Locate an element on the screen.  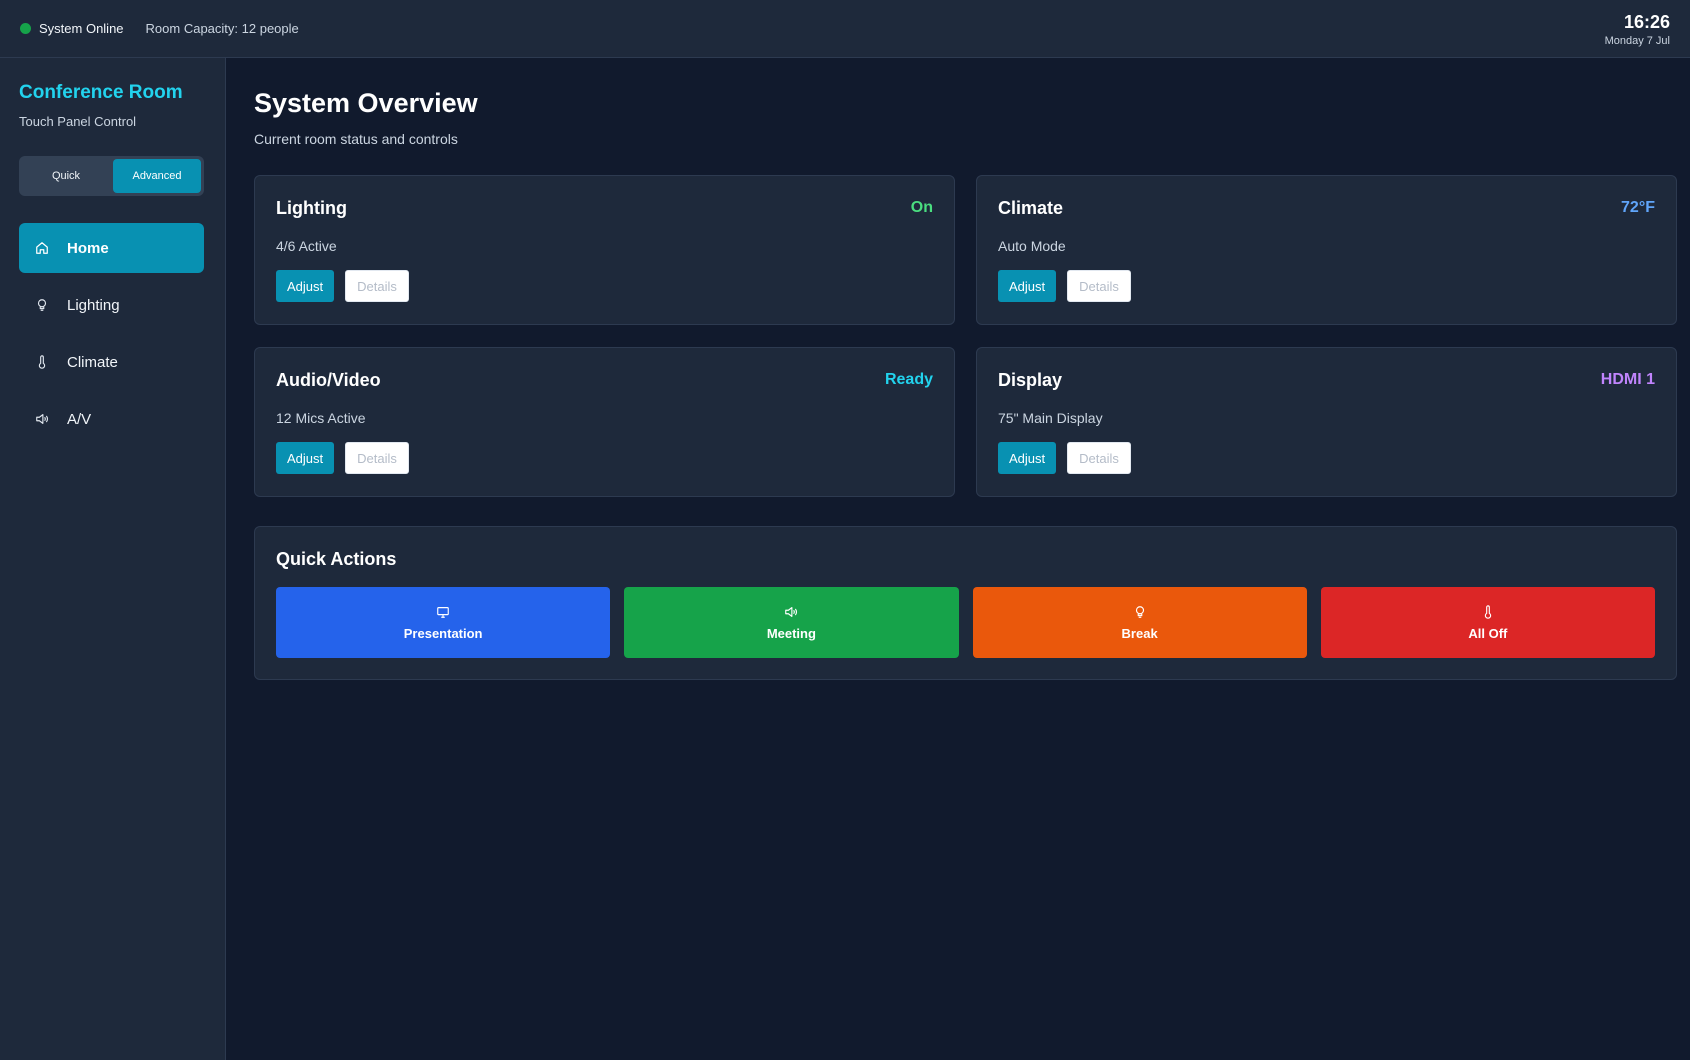
system-status-text: System Online is located at coordinates (81, 28).